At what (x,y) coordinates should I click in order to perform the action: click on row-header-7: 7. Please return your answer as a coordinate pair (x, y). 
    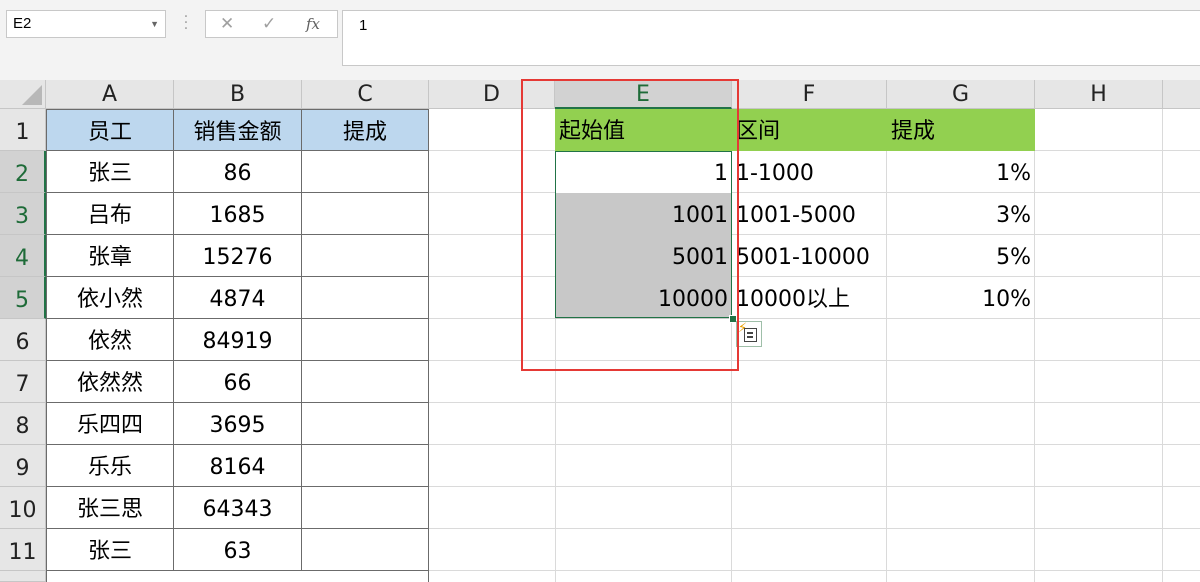
    Looking at the image, I should click on (23, 382).